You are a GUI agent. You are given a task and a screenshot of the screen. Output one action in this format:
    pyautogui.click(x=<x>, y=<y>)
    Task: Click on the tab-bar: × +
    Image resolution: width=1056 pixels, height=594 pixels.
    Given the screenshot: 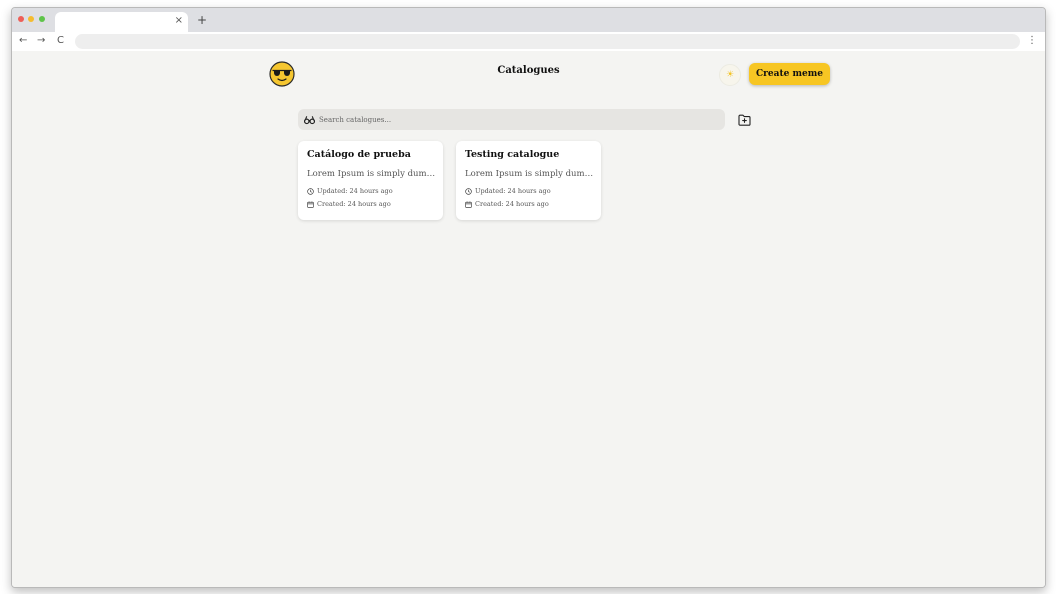 What is the action you would take?
    pyautogui.click(x=528, y=20)
    